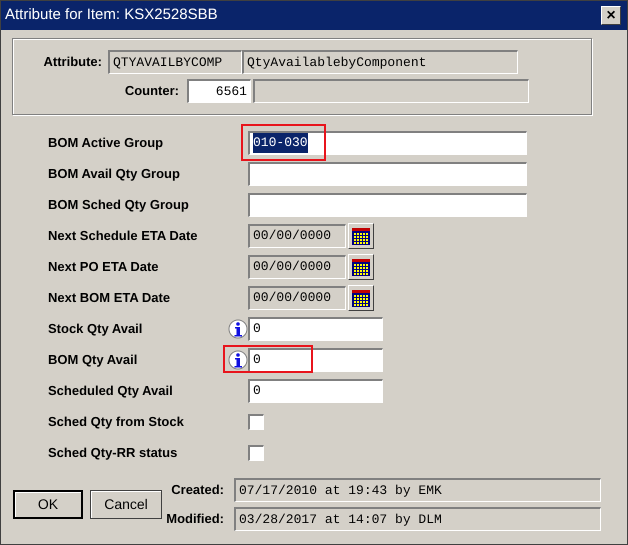 This screenshot has height=545, width=628. Describe the element at coordinates (175, 62) in the screenshot. I see `attribute-code-field: QTYAVAILBYCOMP` at that location.